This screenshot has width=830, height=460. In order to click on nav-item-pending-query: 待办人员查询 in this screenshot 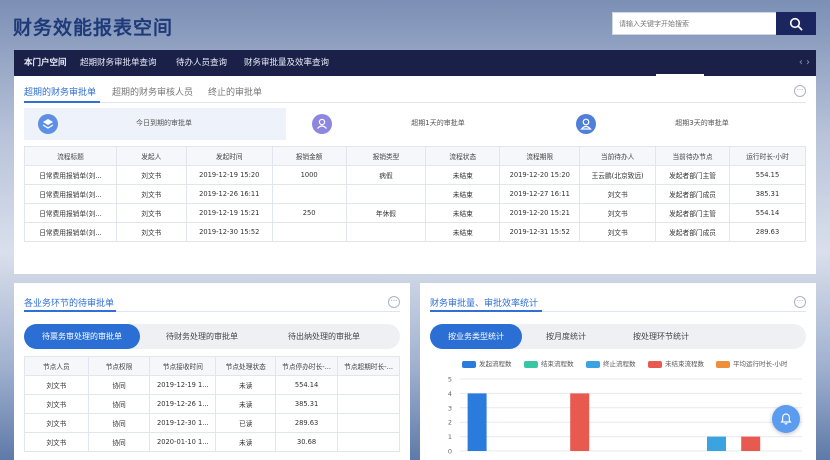, I will do `click(201, 63)`.